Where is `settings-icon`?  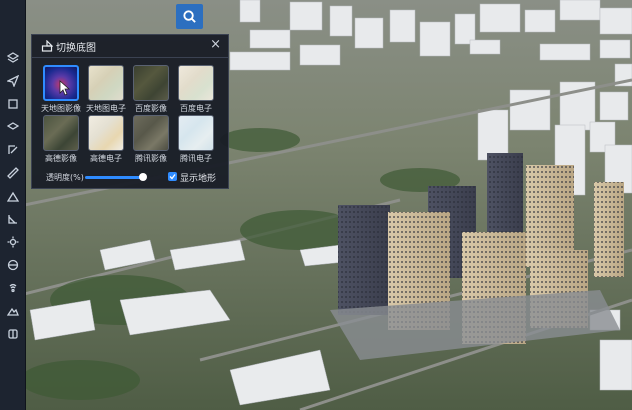
settings-icon is located at coordinates (12, 241).